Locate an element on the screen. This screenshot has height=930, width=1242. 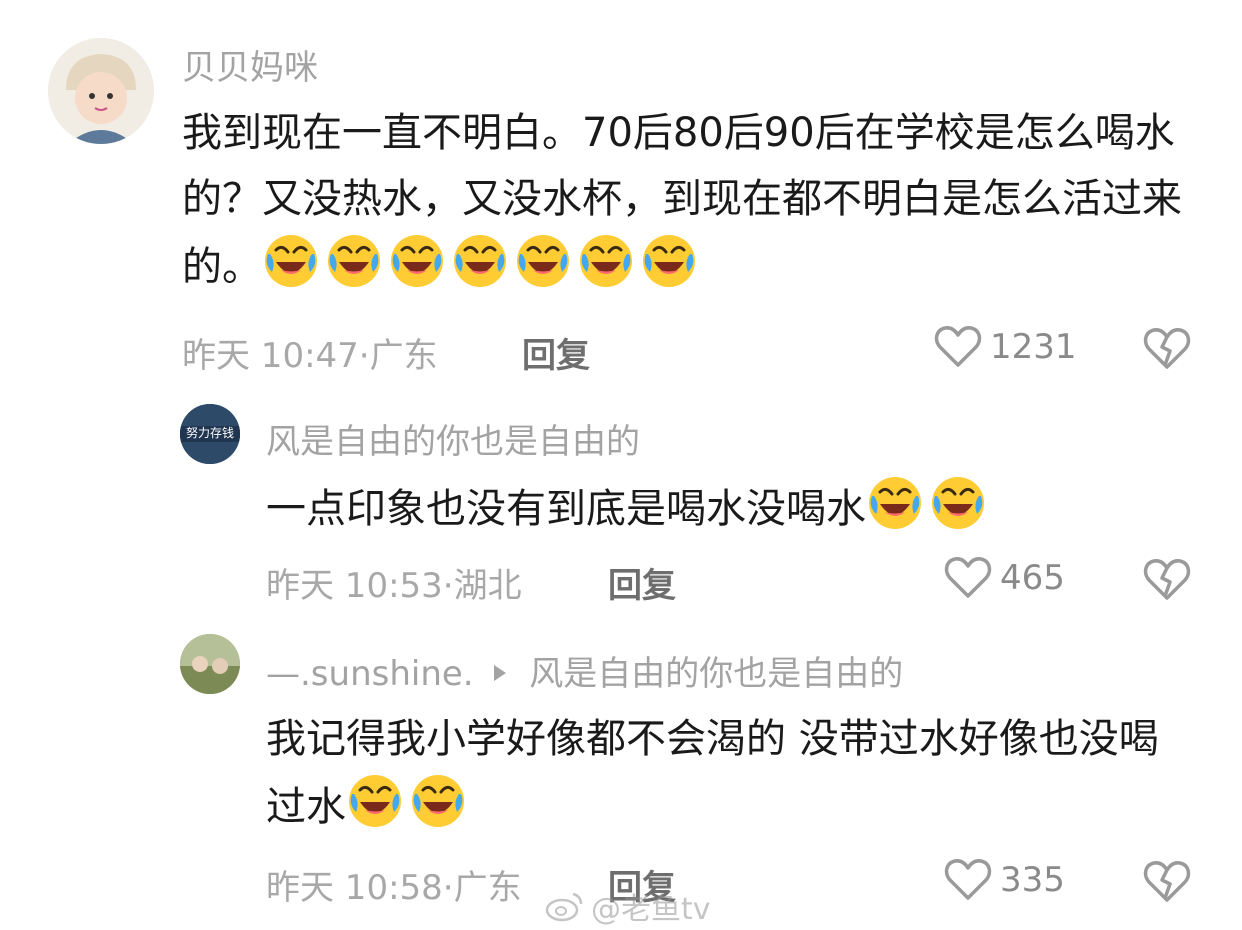
like-button: 335 is located at coordinates (1004, 880).